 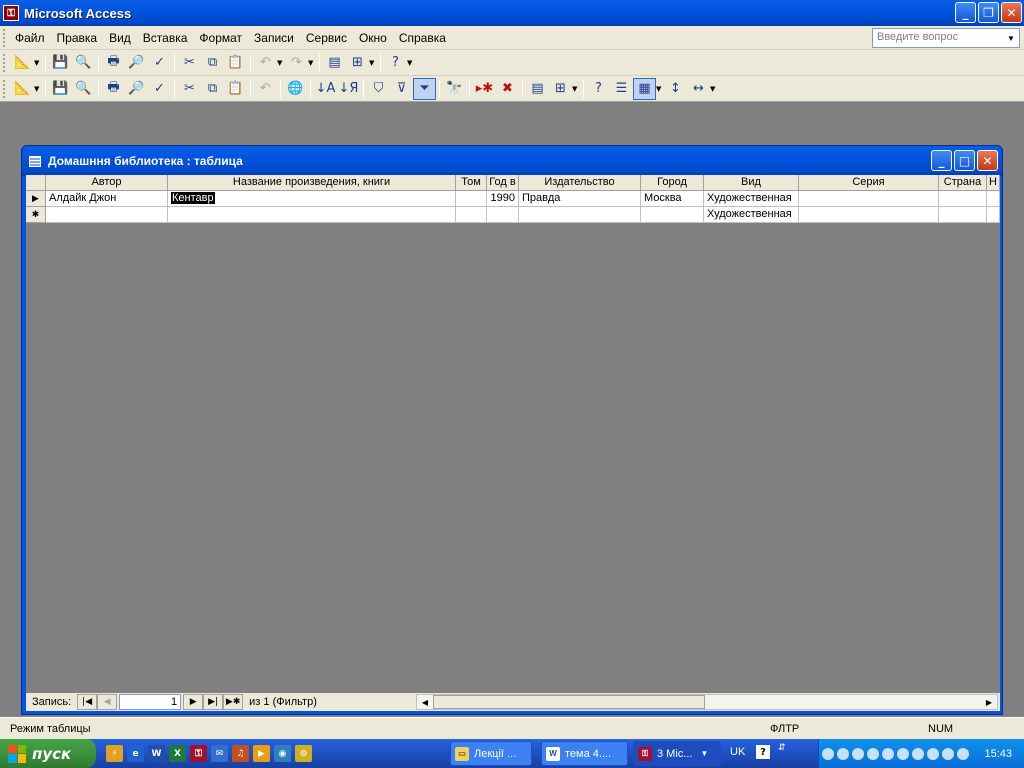 What do you see at coordinates (114, 753) in the screenshot?
I see `quick-launch-icon: ⚡` at bounding box center [114, 753].